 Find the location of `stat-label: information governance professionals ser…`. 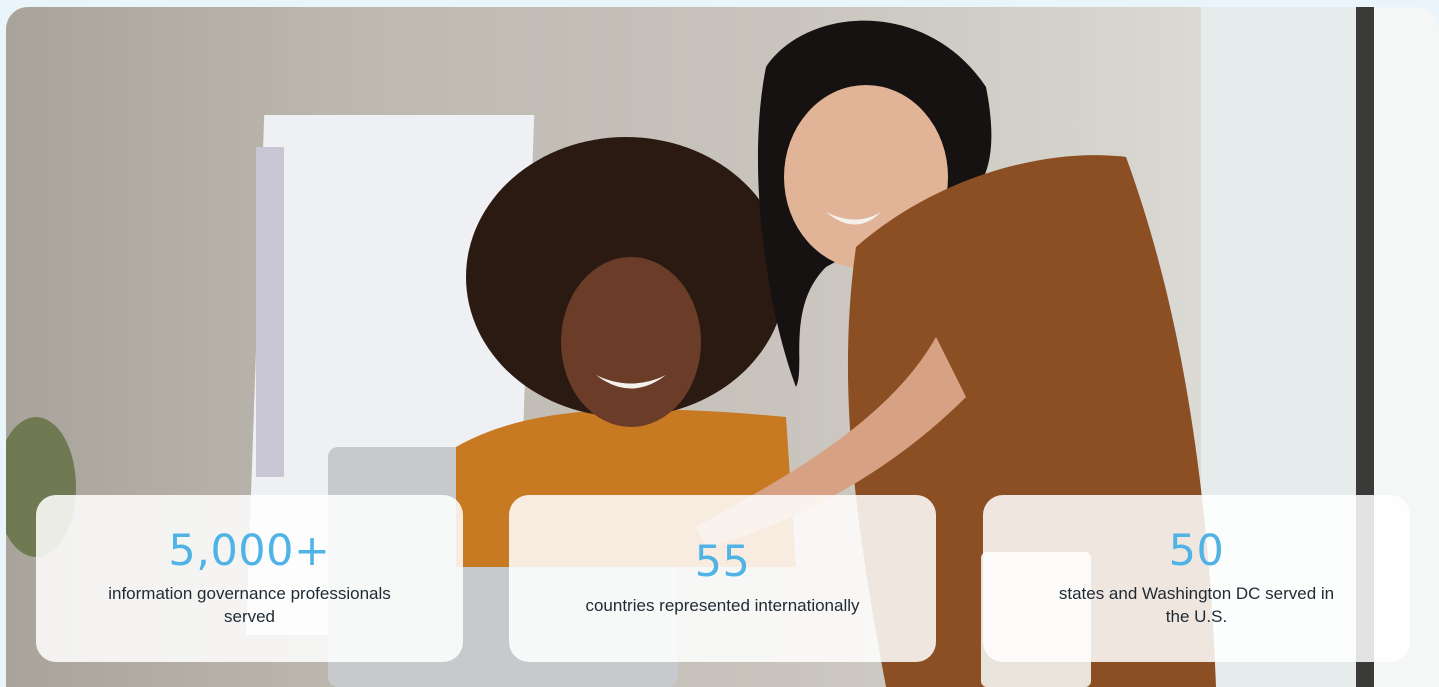

stat-label: information governance professionals ser… is located at coordinates (249, 605).